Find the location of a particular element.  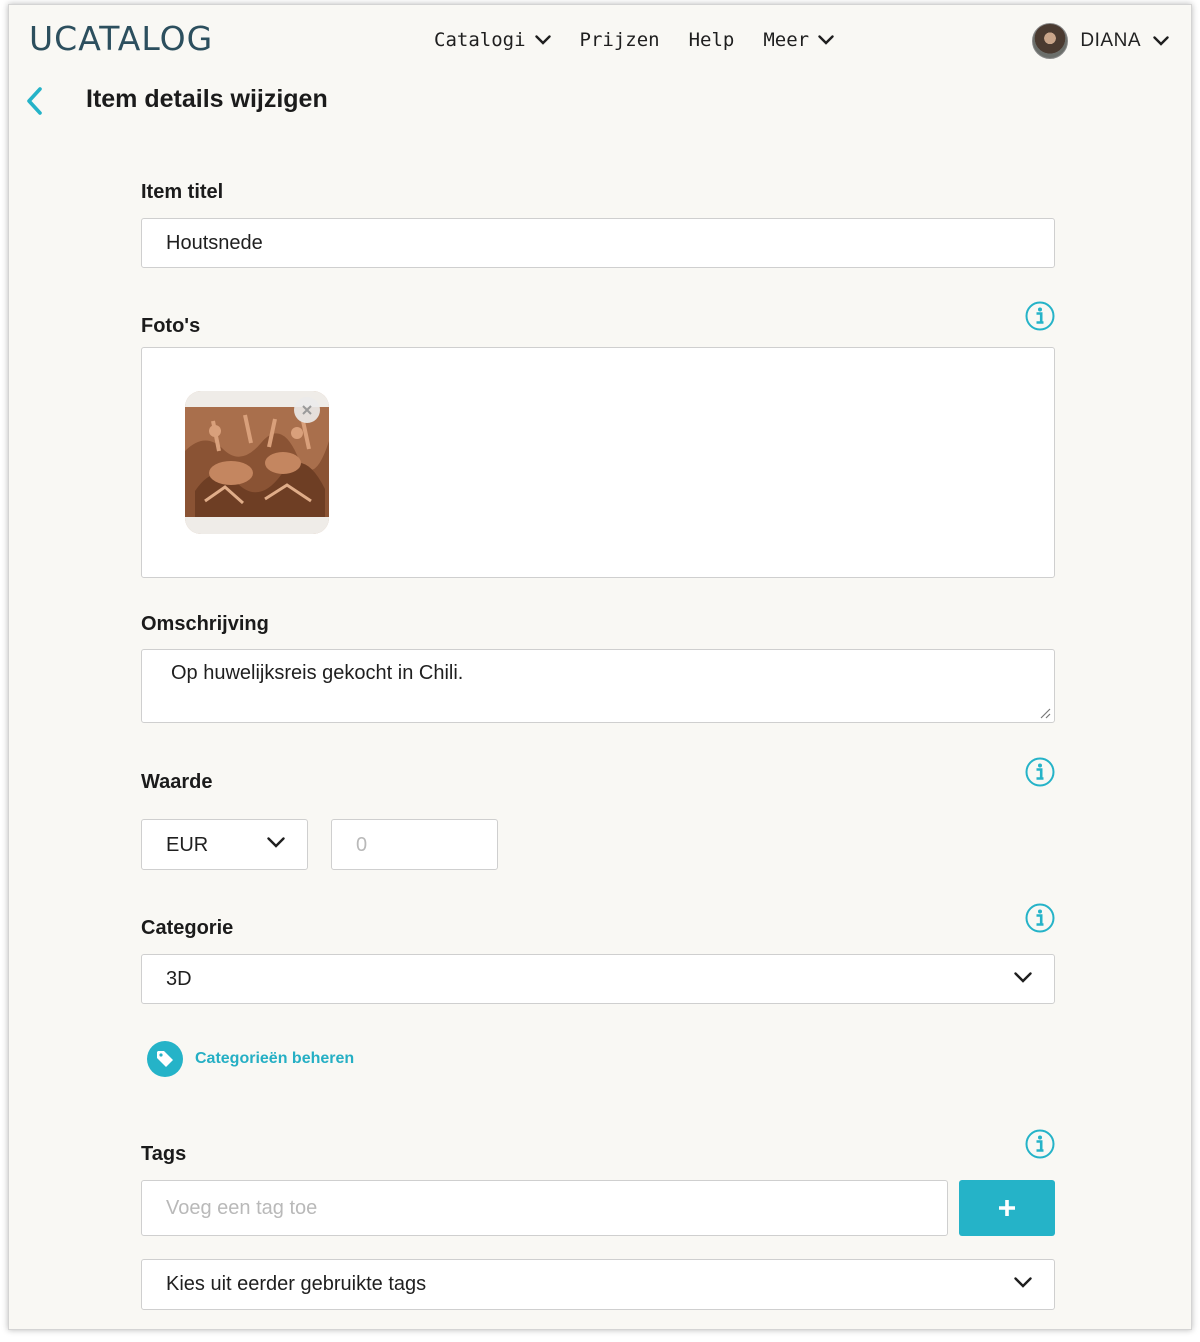

currency-value: EUR is located at coordinates (187, 845).